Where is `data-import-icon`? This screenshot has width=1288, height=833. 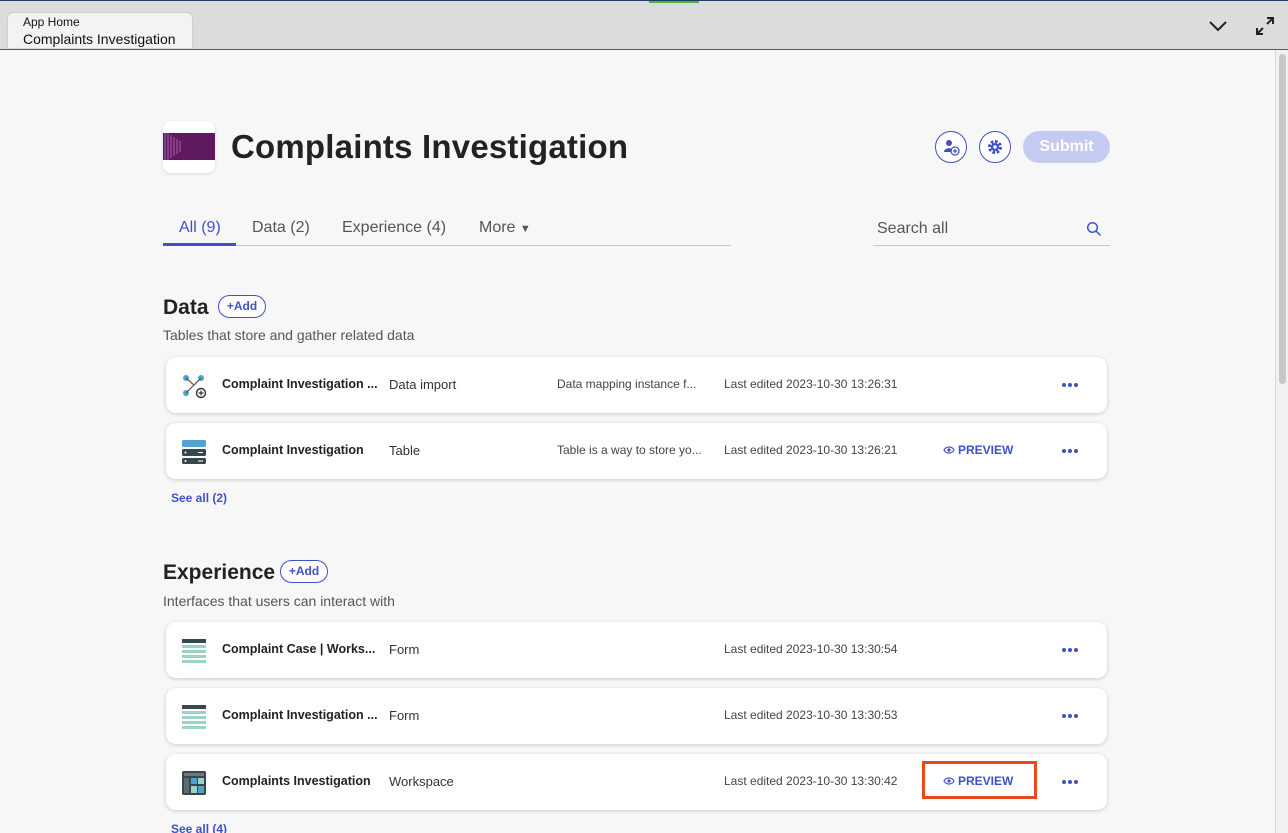 data-import-icon is located at coordinates (195, 387).